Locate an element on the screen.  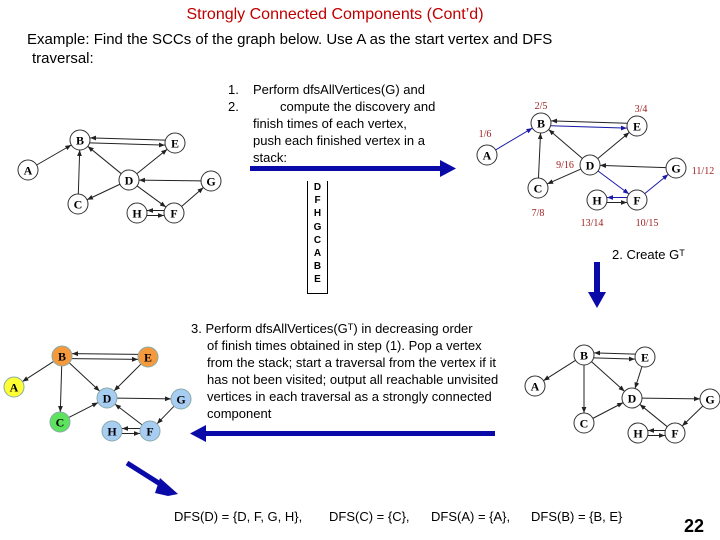
scc-result: DFS(A) = {A}, is located at coordinates (471, 516).